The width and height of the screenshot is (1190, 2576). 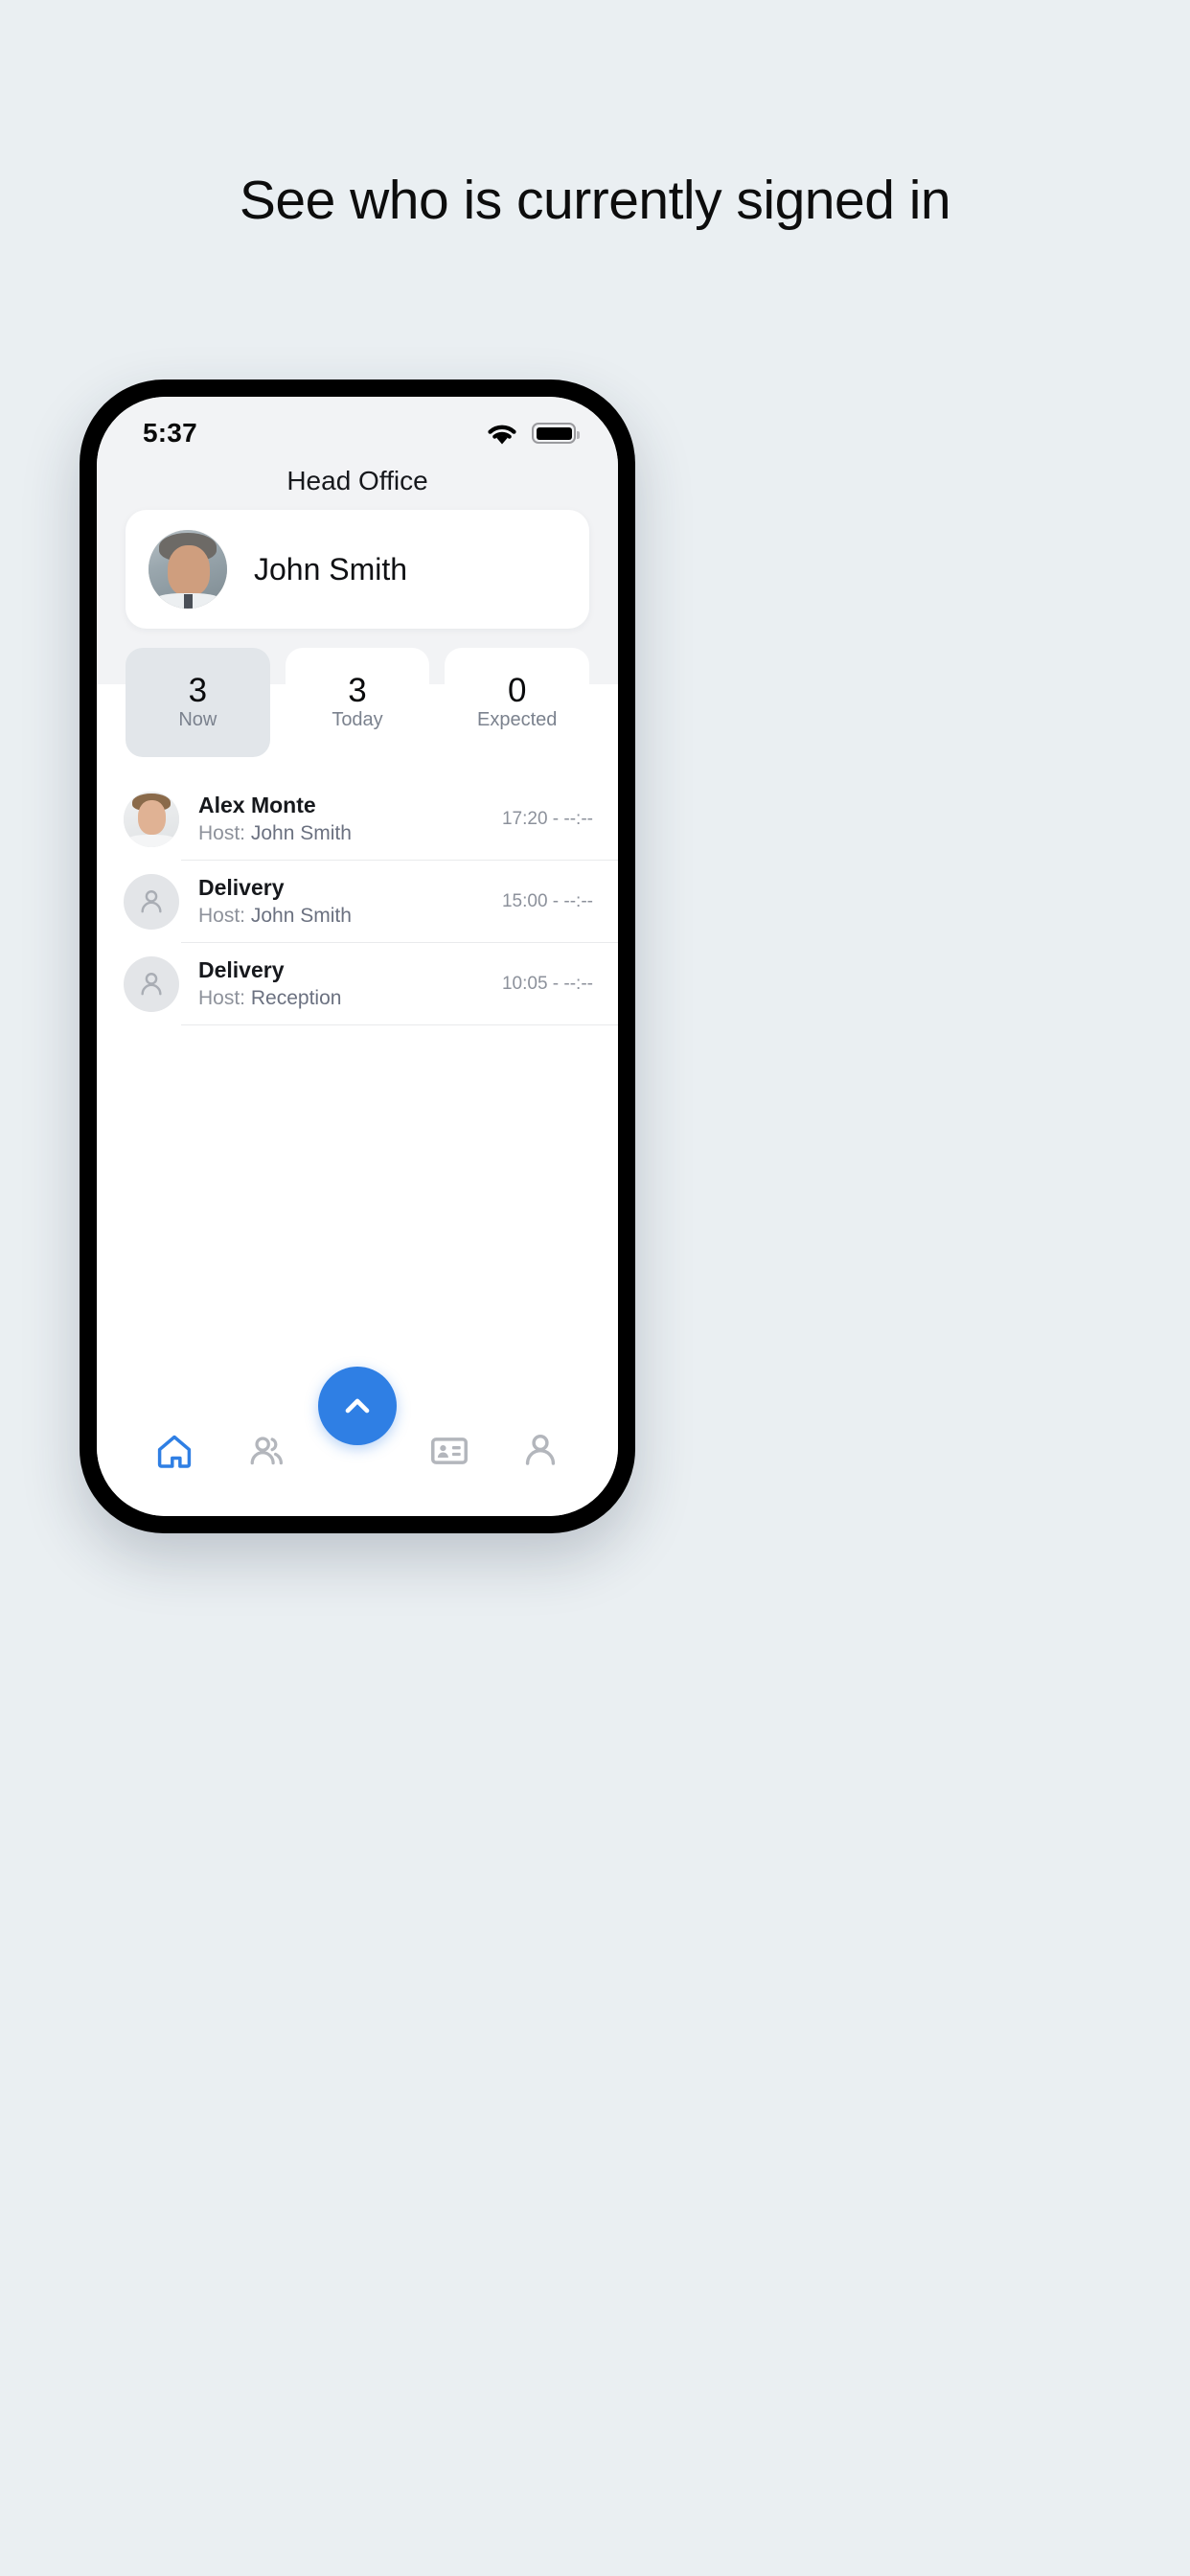 I want to click on stat-label: Today, so click(x=358, y=719).